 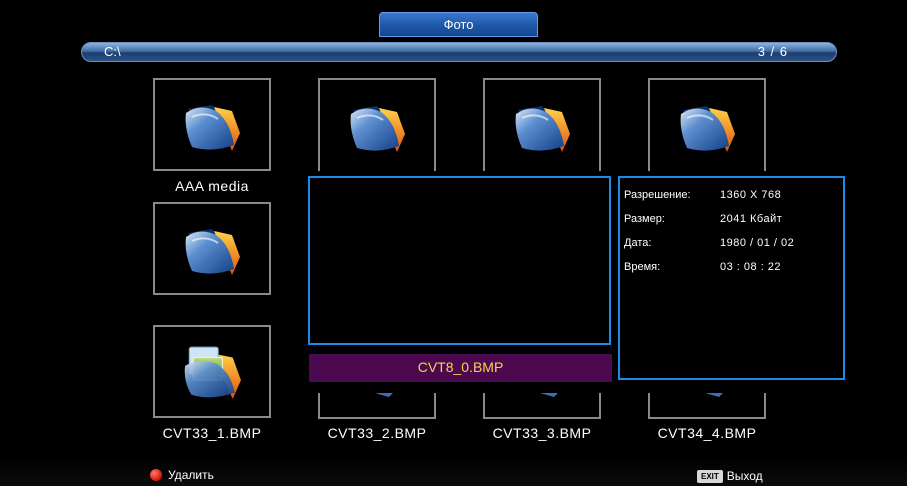 What do you see at coordinates (377, 433) in the screenshot?
I see `grid-item-10-label: CVT33_2.BMP` at bounding box center [377, 433].